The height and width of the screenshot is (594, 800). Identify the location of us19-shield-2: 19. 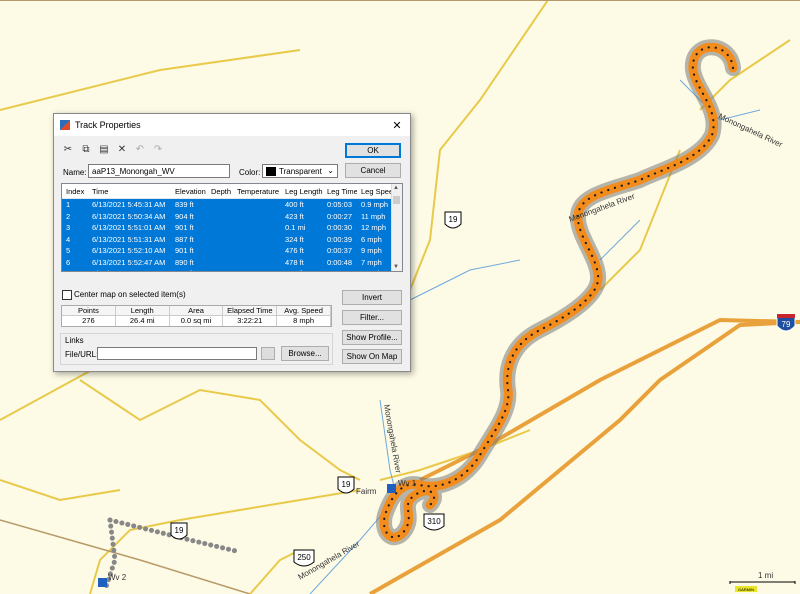
(346, 485).